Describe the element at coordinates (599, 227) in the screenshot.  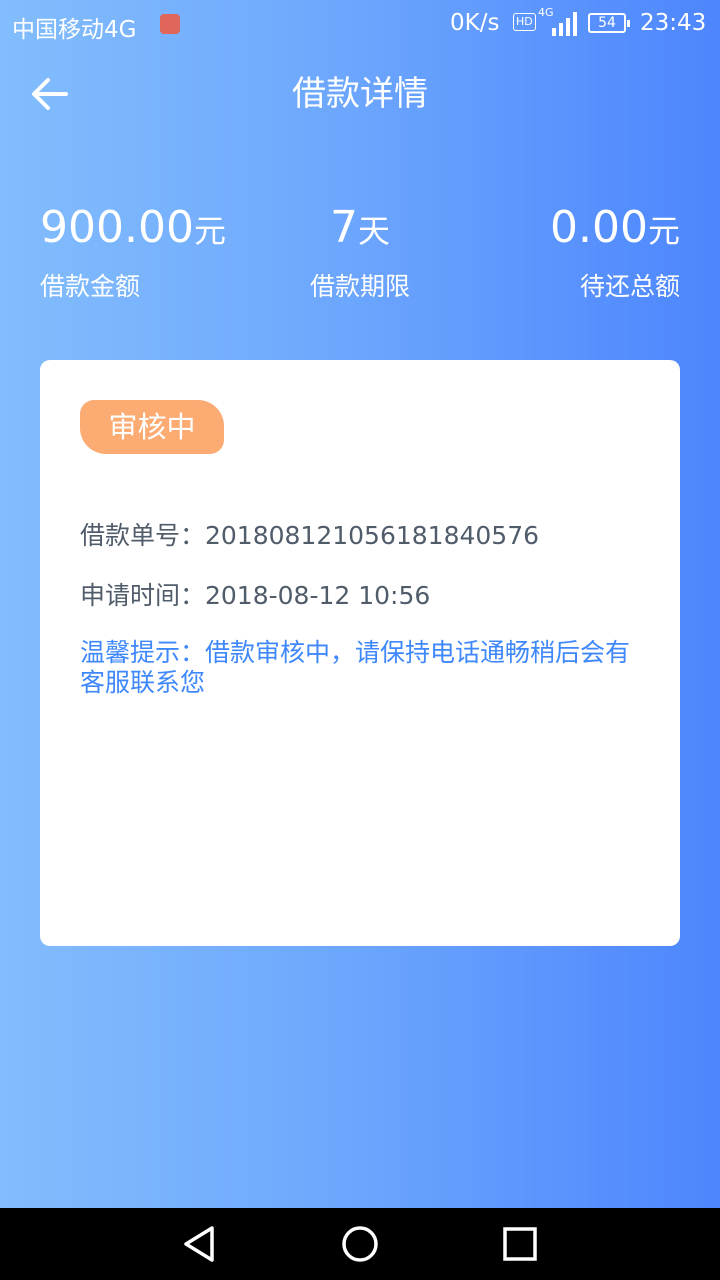
I see `outstanding-number: 0.00` at that location.